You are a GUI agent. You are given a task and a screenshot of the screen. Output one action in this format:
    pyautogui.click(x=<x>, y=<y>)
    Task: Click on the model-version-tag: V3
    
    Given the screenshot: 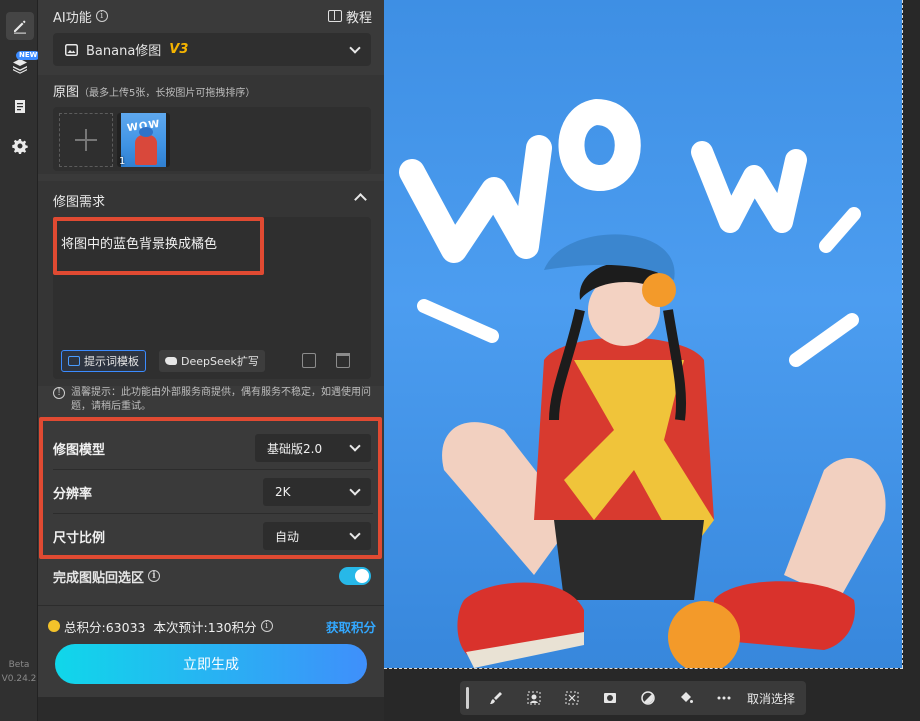 What is the action you would take?
    pyautogui.click(x=179, y=49)
    